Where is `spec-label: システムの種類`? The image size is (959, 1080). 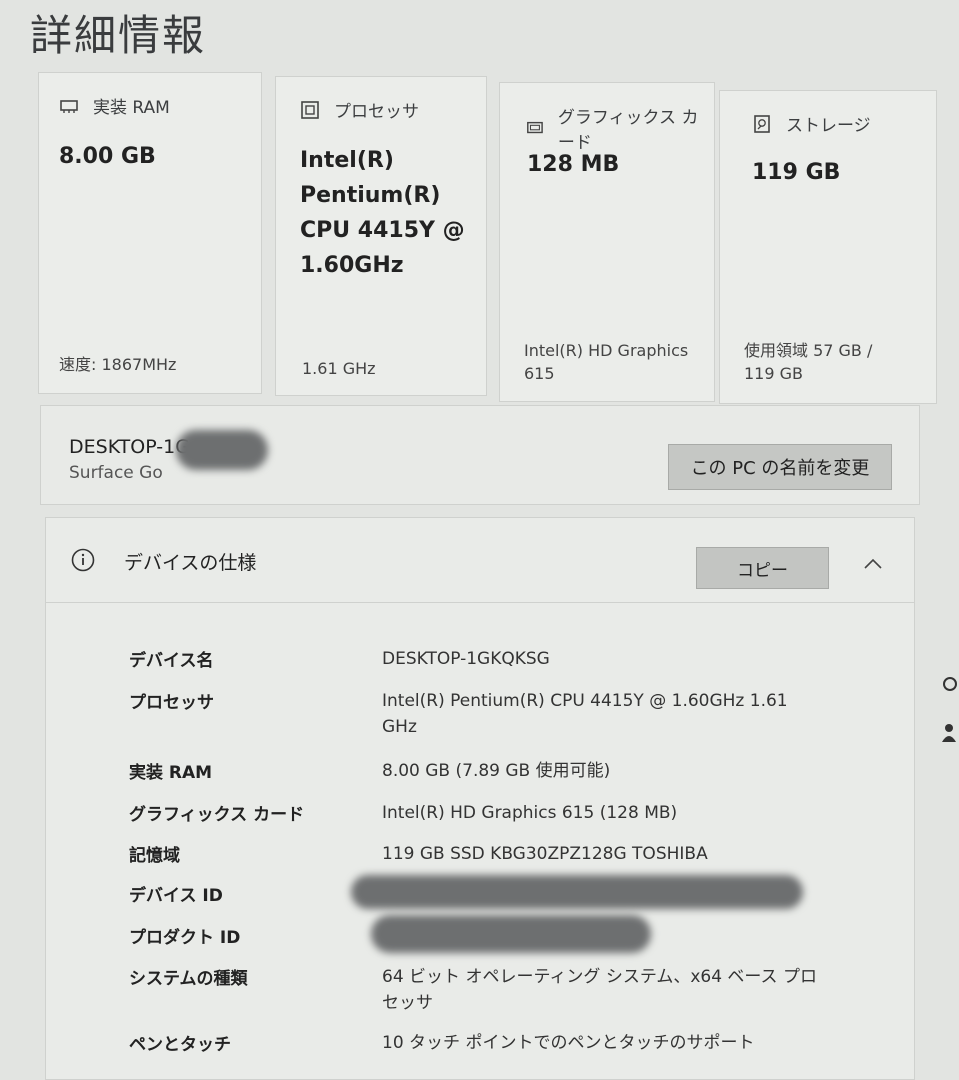
spec-label: システムの種類 is located at coordinates (188, 979).